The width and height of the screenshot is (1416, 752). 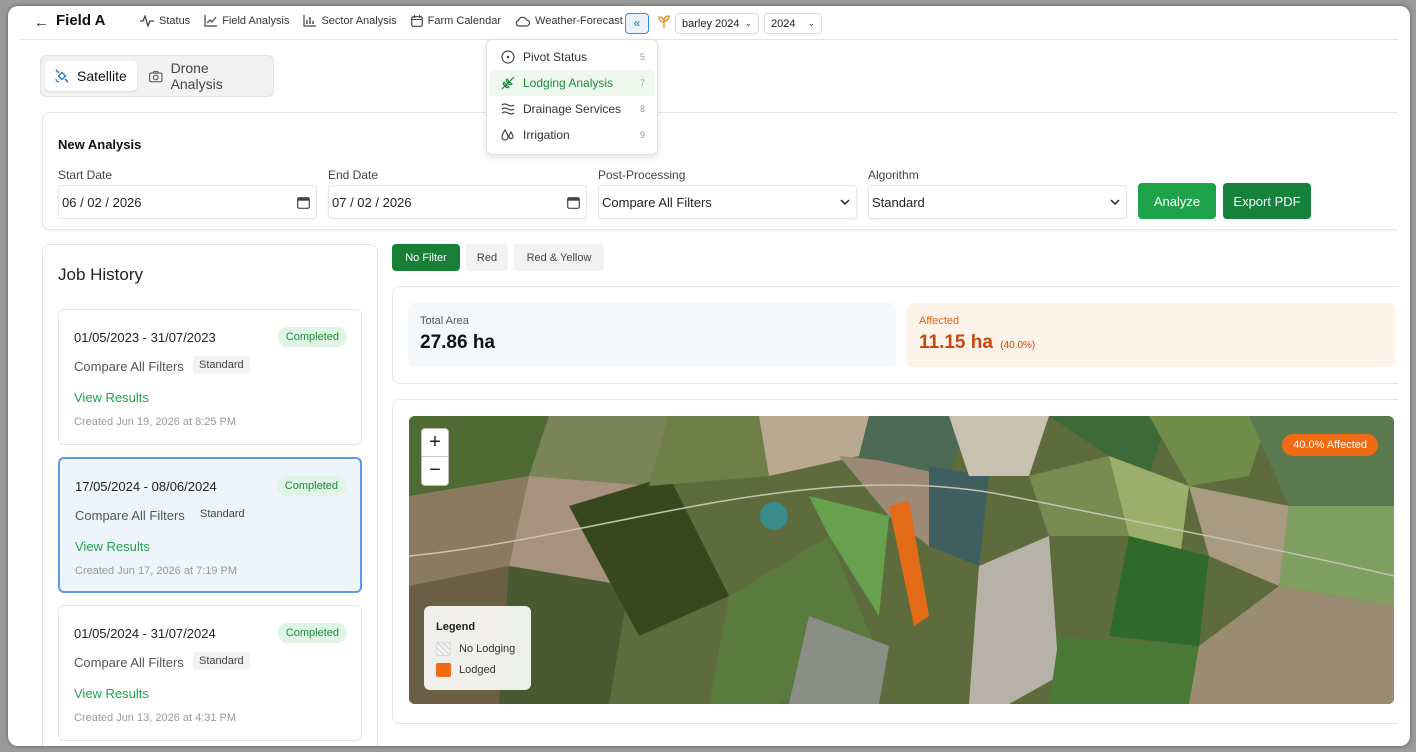 What do you see at coordinates (81, 20) in the screenshot?
I see `page-title: Field A` at bounding box center [81, 20].